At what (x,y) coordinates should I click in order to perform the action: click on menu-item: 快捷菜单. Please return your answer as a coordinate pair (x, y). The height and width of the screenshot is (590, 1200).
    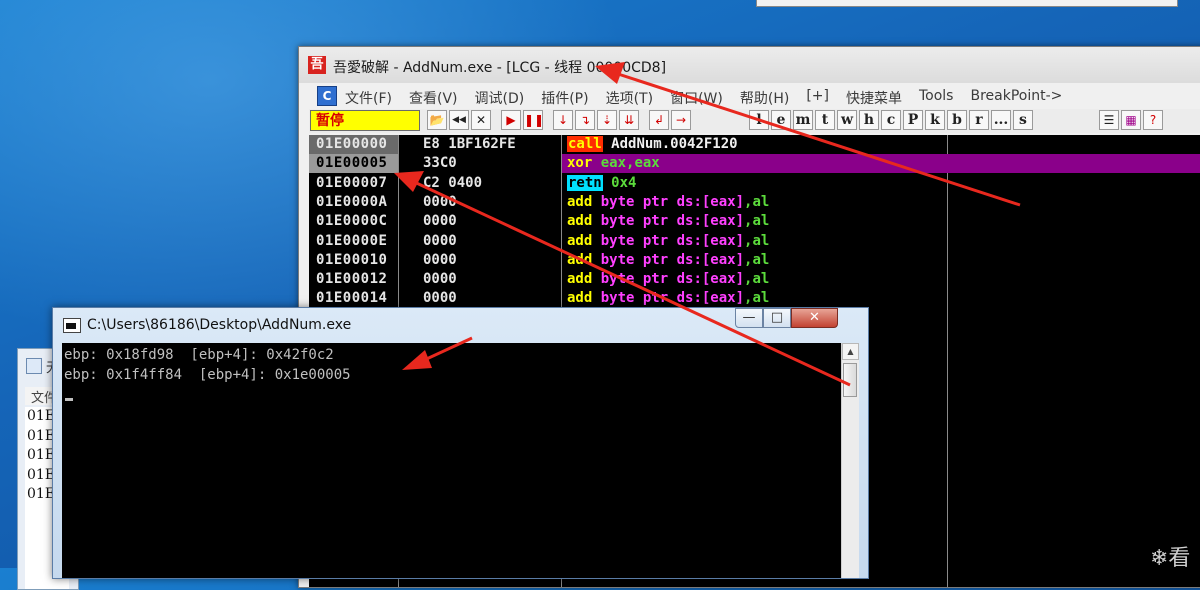
    Looking at the image, I should click on (874, 98).